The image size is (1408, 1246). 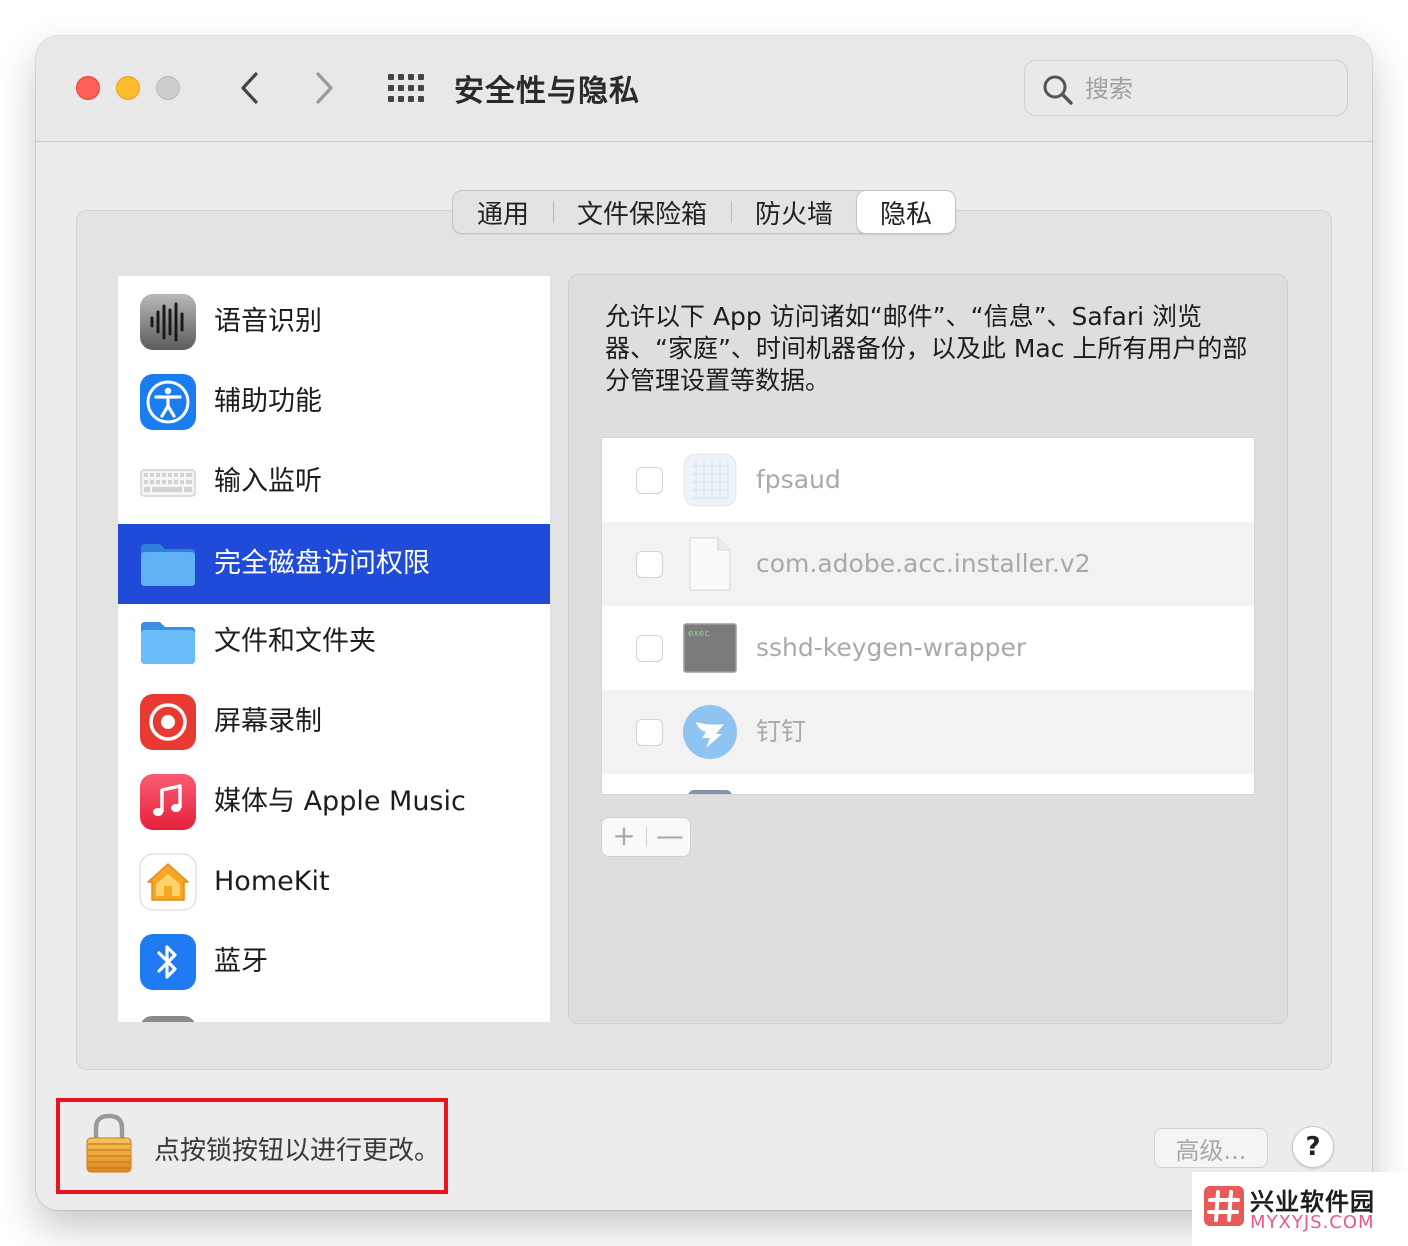 I want to click on sidebar-item-homekit: HomeKit, so click(x=334, y=882).